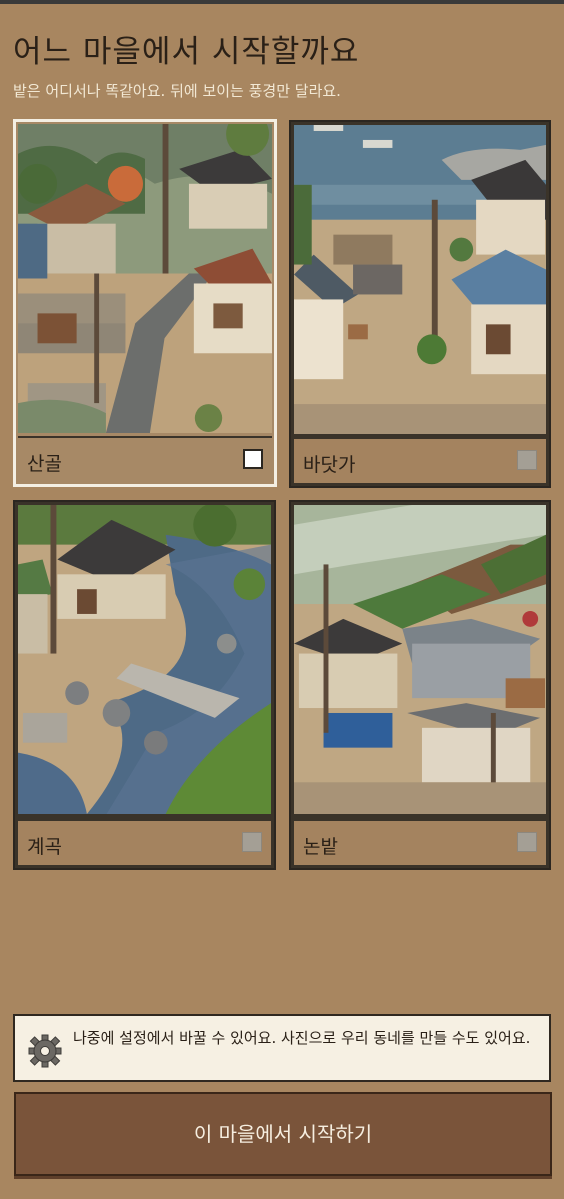 This screenshot has height=1199, width=564. I want to click on gear-icon, so click(45, 1051).